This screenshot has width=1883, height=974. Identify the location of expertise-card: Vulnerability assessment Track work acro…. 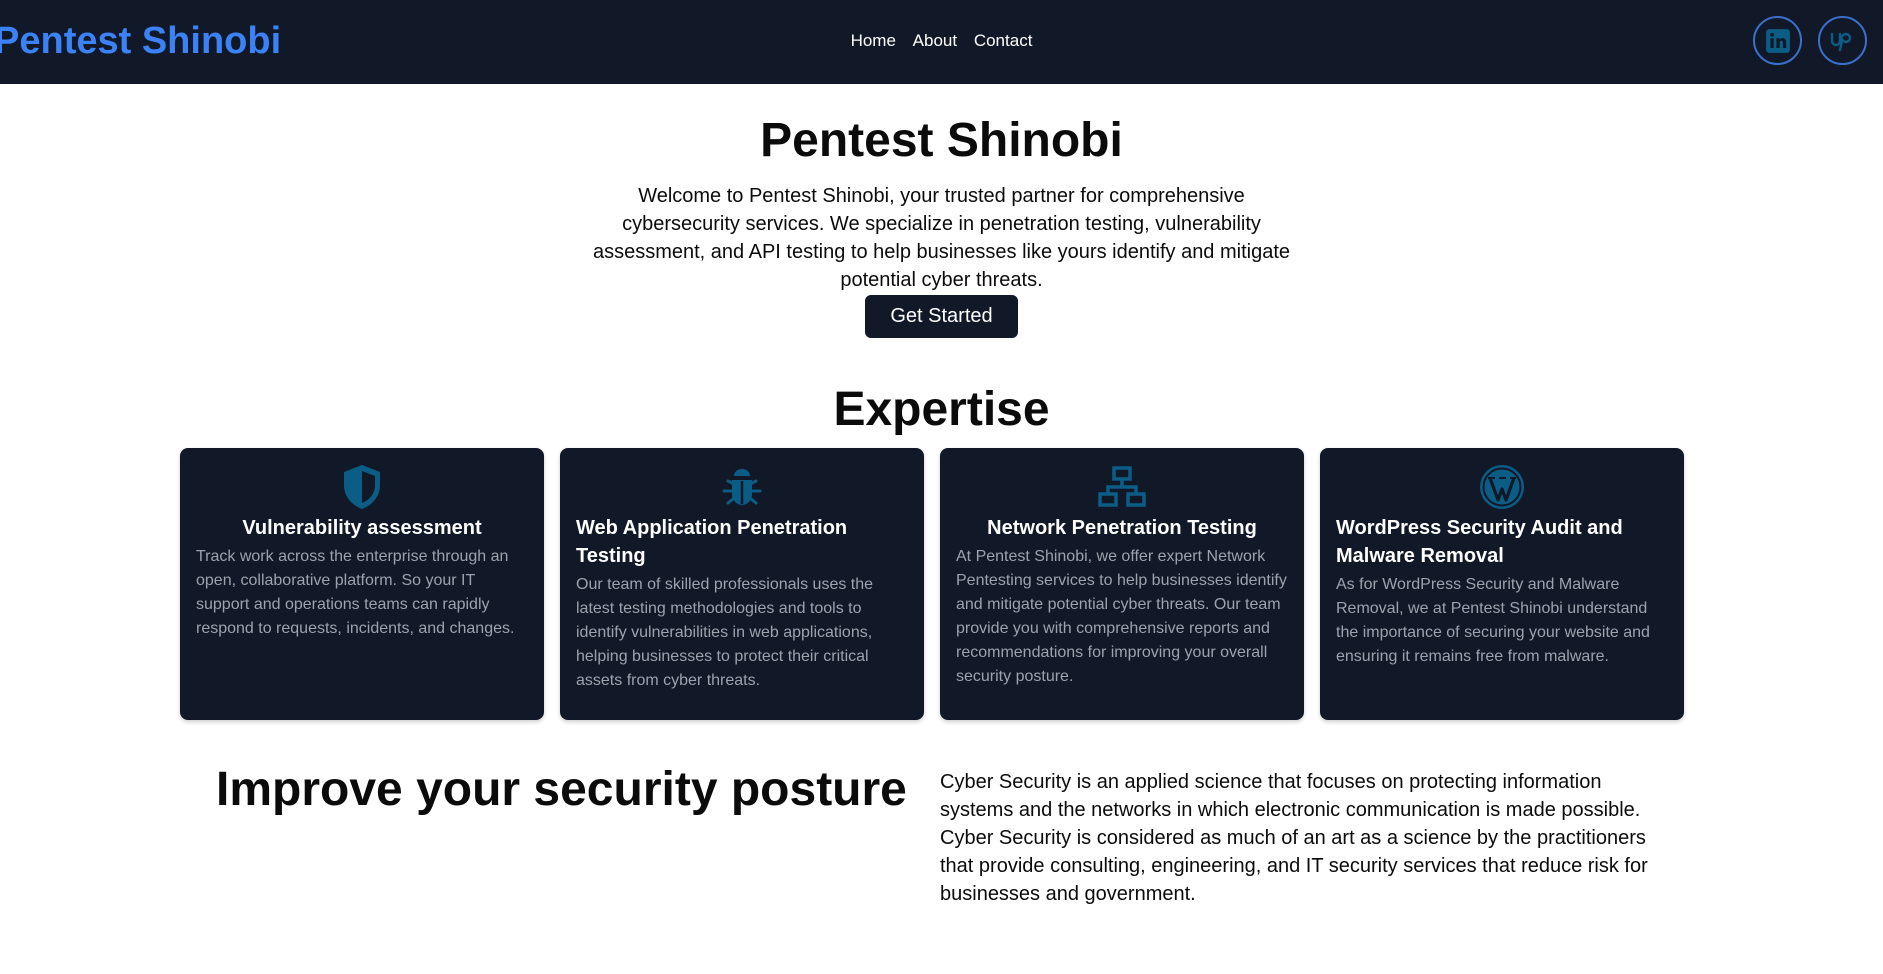
(362, 584).